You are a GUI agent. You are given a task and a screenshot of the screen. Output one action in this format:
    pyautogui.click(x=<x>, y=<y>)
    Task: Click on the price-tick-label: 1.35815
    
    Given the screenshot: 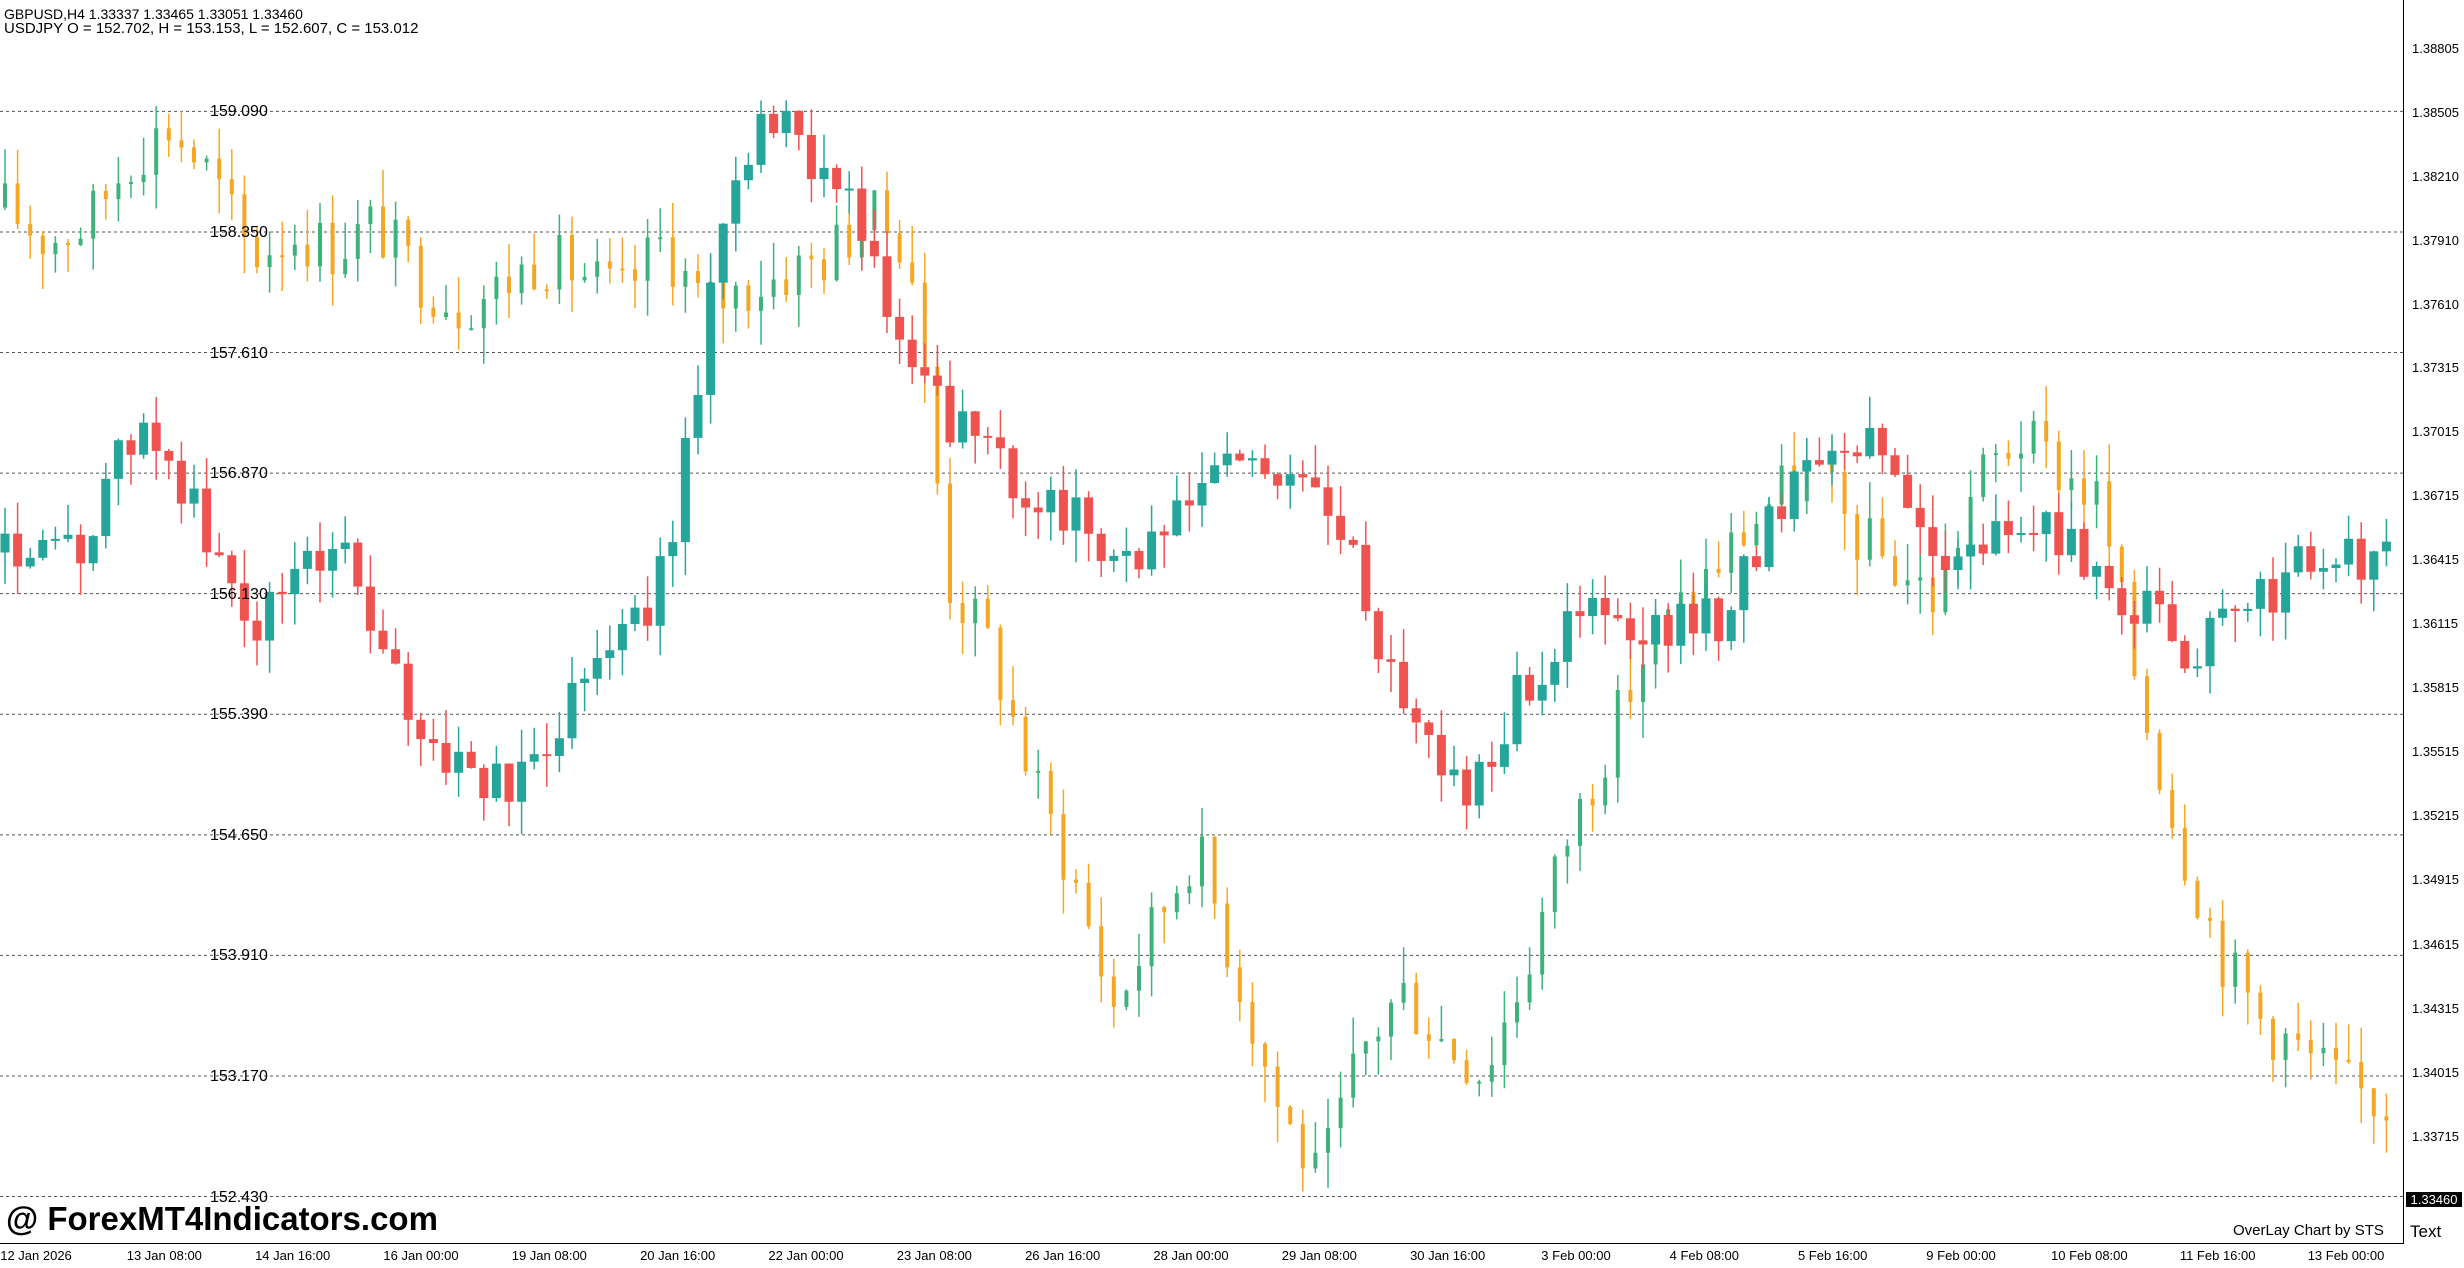 What is the action you would take?
    pyautogui.click(x=2435, y=688)
    